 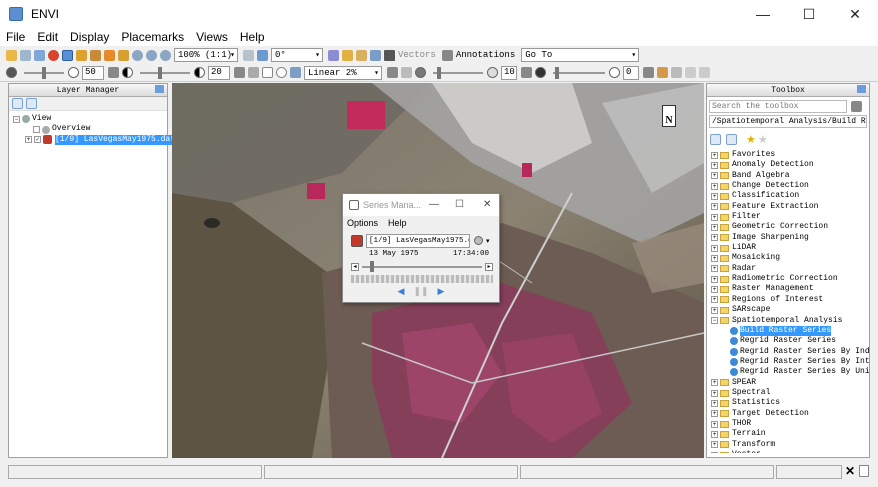 I want to click on zoom-fixed-icon, so click(x=165, y=55).